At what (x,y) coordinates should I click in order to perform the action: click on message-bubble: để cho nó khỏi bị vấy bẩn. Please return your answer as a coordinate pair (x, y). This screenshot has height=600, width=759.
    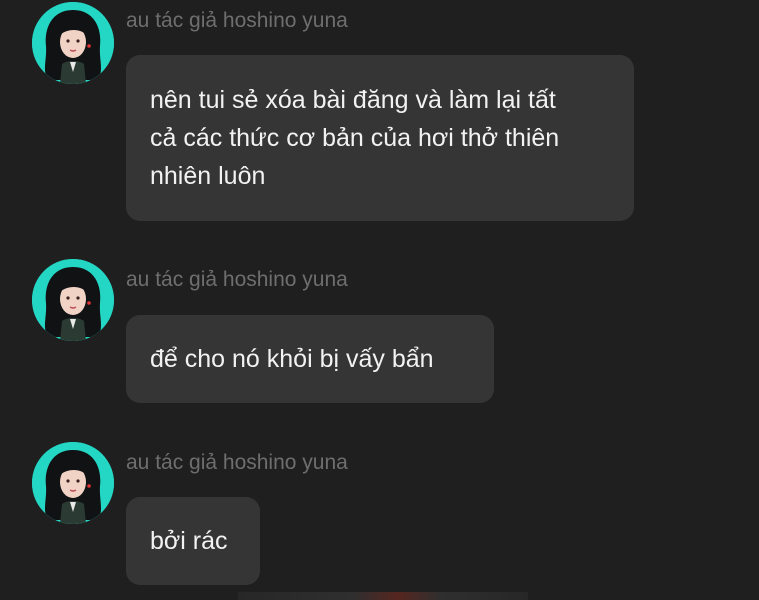
    Looking at the image, I should click on (310, 359).